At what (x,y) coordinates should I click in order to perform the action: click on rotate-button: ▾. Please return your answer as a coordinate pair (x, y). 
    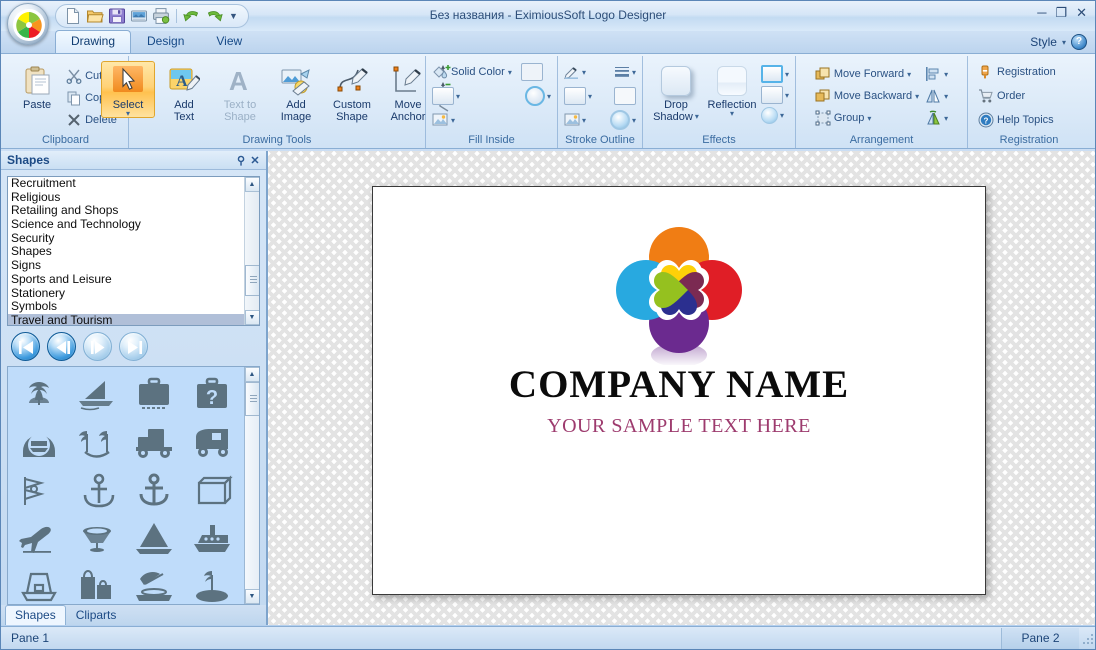
    Looking at the image, I should click on (936, 118).